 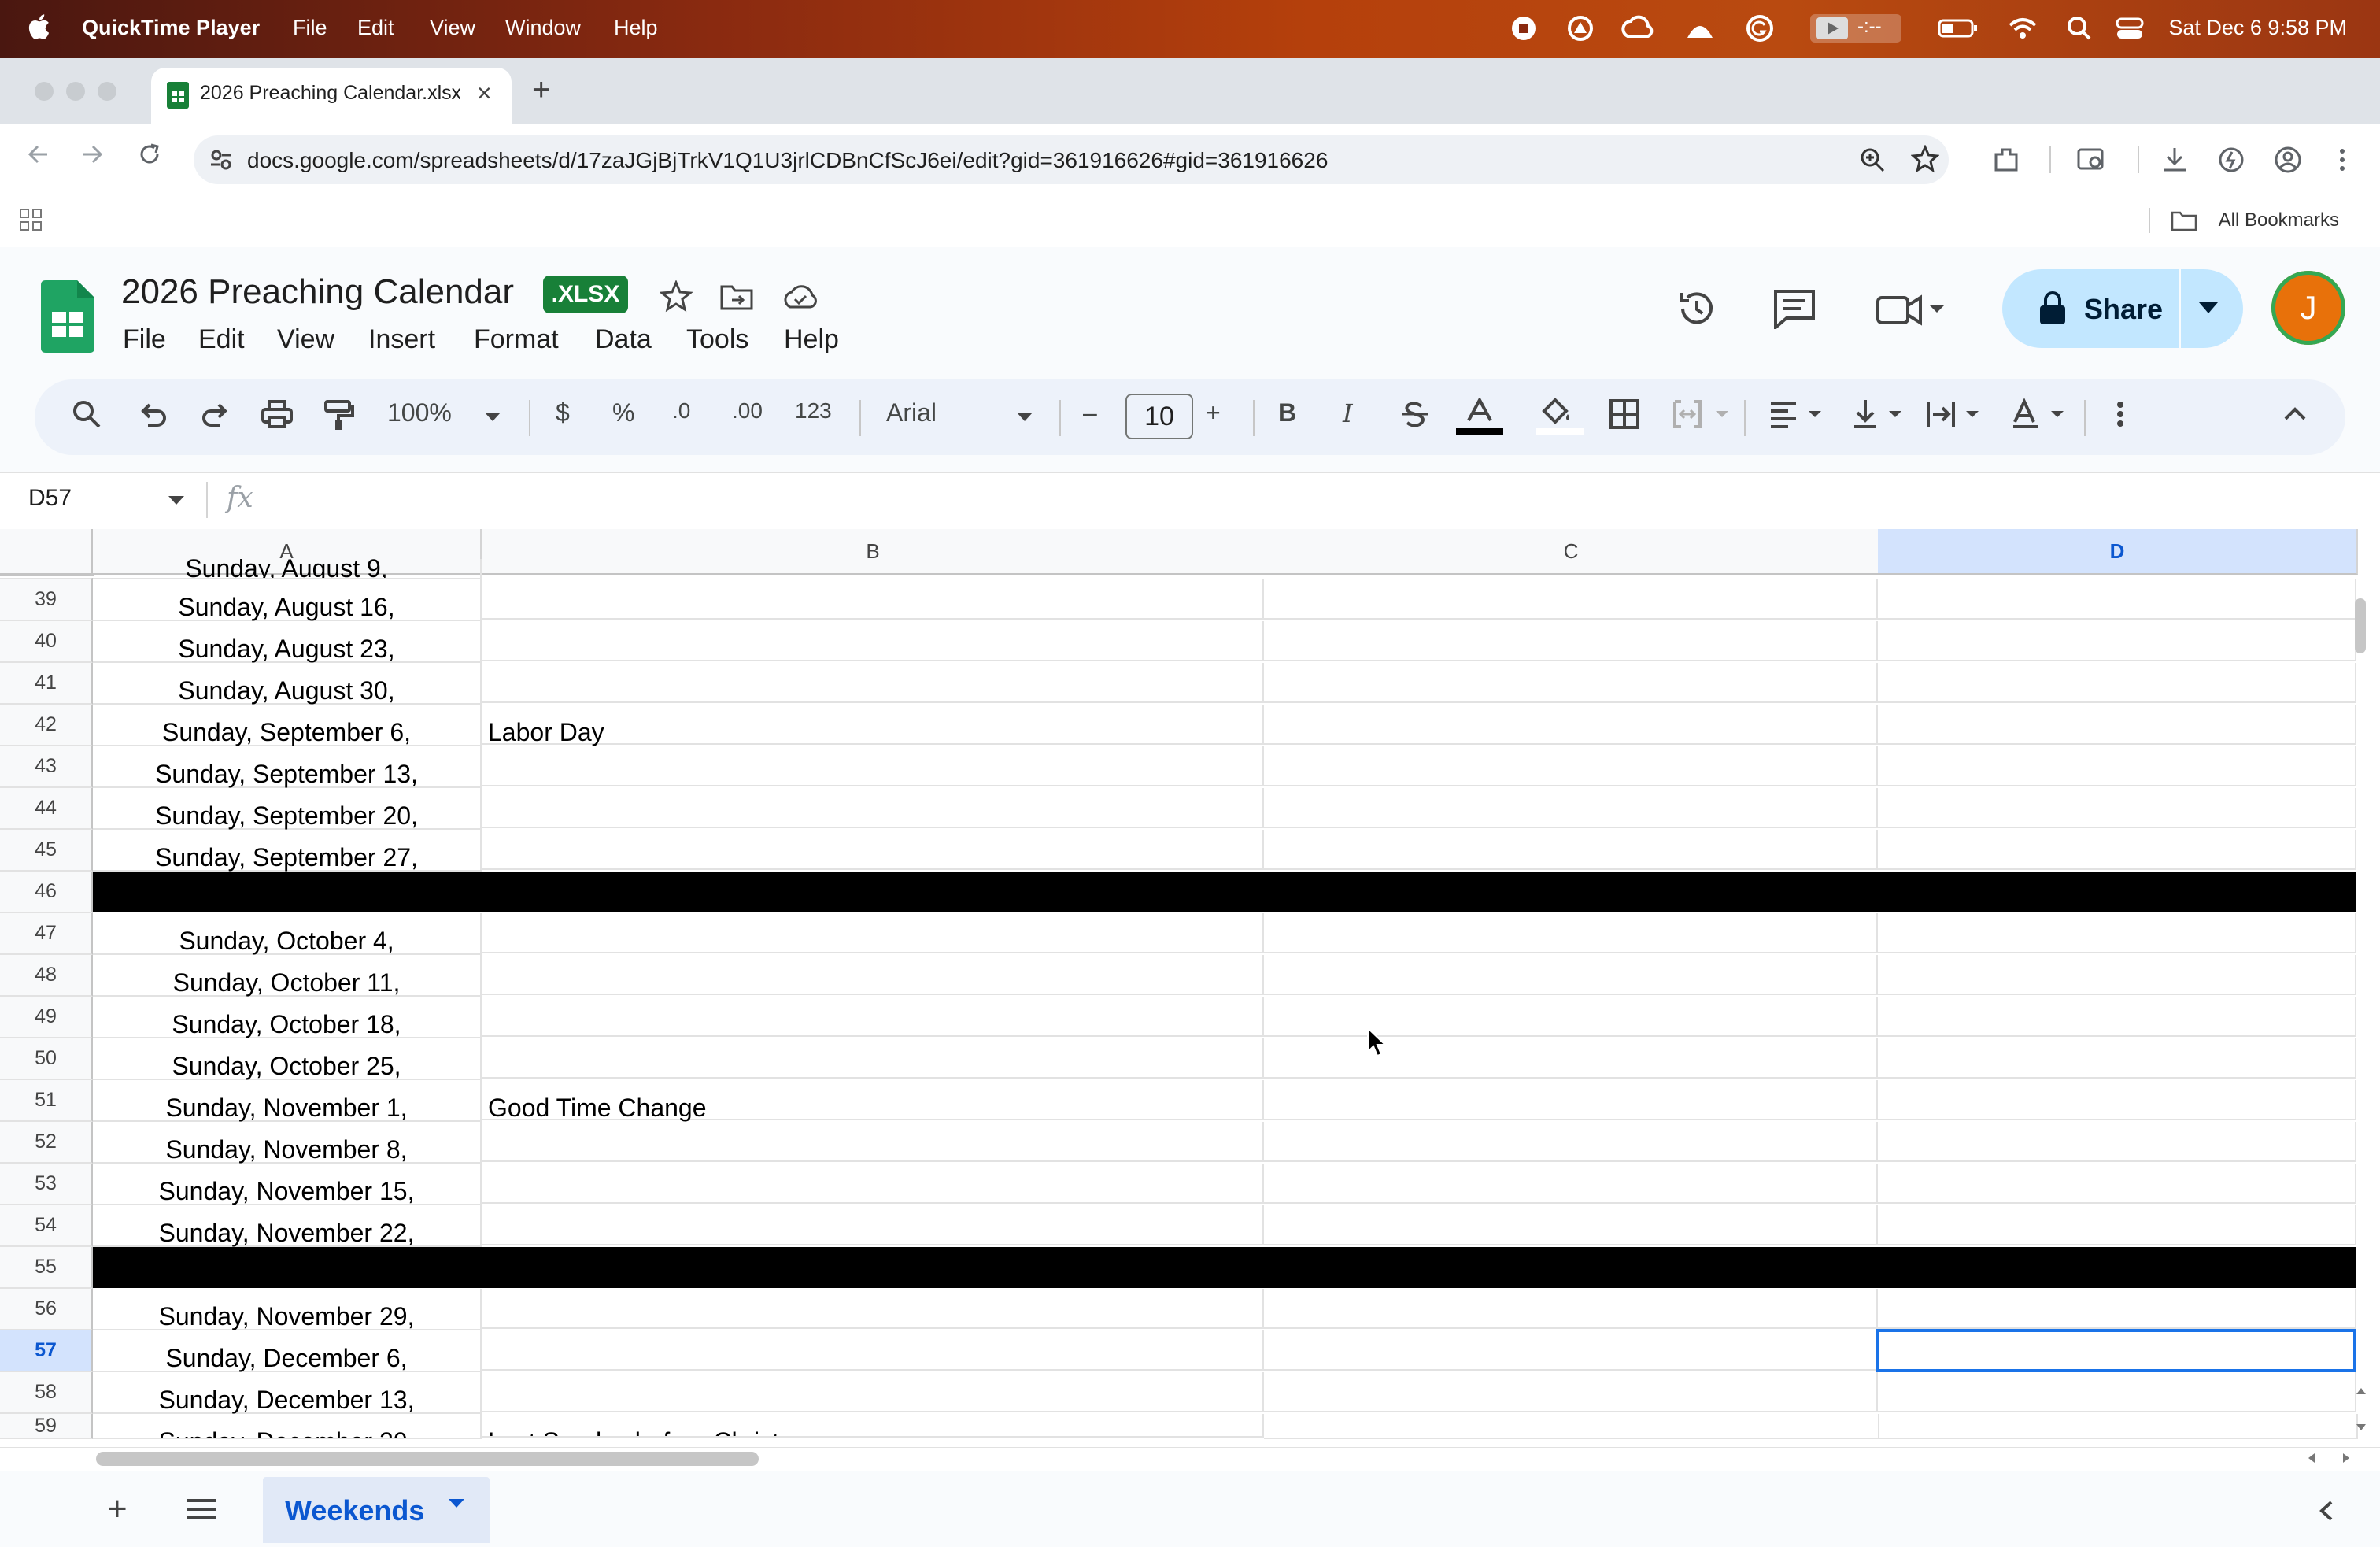 I want to click on document-title: 2026 Preaching Calendar, so click(x=317, y=292).